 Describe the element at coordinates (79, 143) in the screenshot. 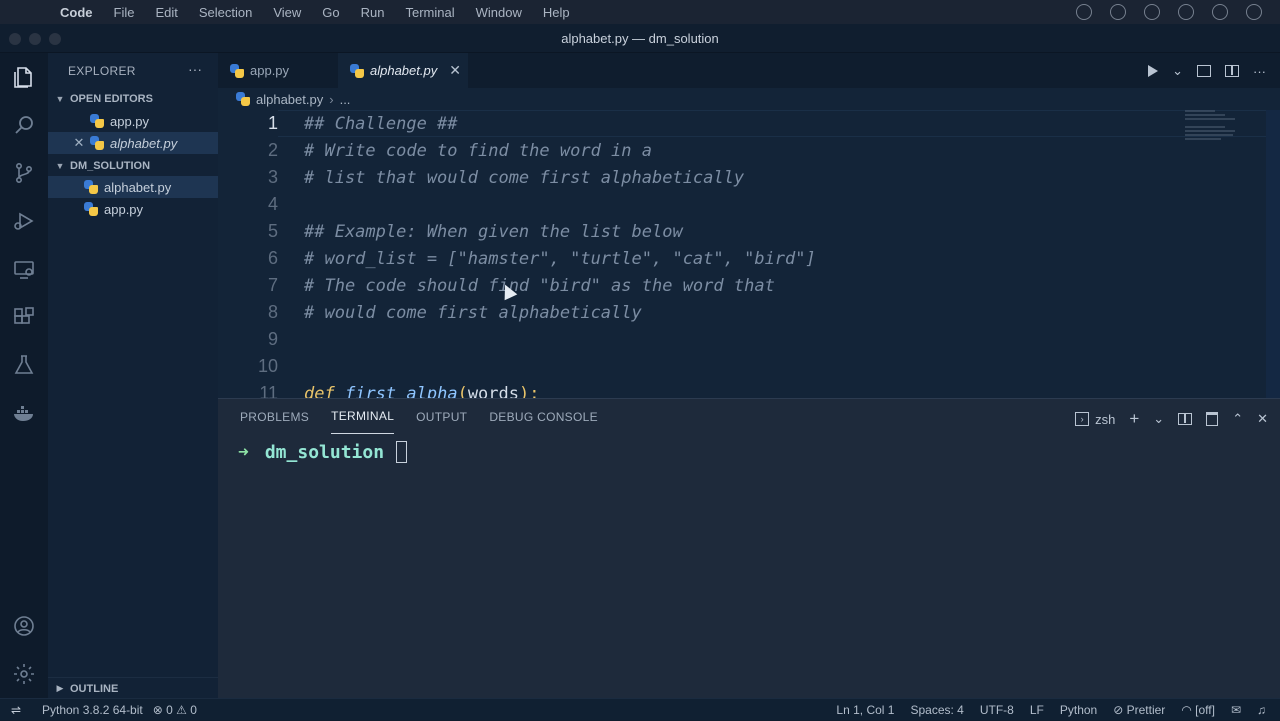

I see `close-icon: ✕` at that location.